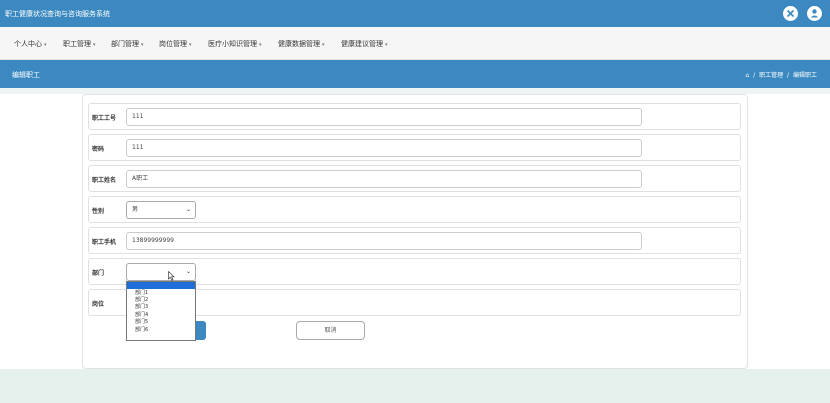  What do you see at coordinates (125, 44) in the screenshot?
I see `nav-item-label: 部门管理` at bounding box center [125, 44].